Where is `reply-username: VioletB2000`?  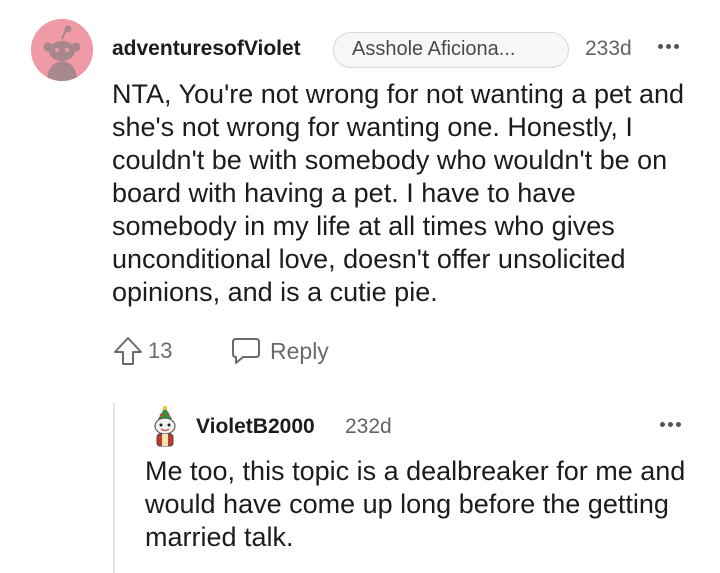
reply-username: VioletB2000 is located at coordinates (255, 427).